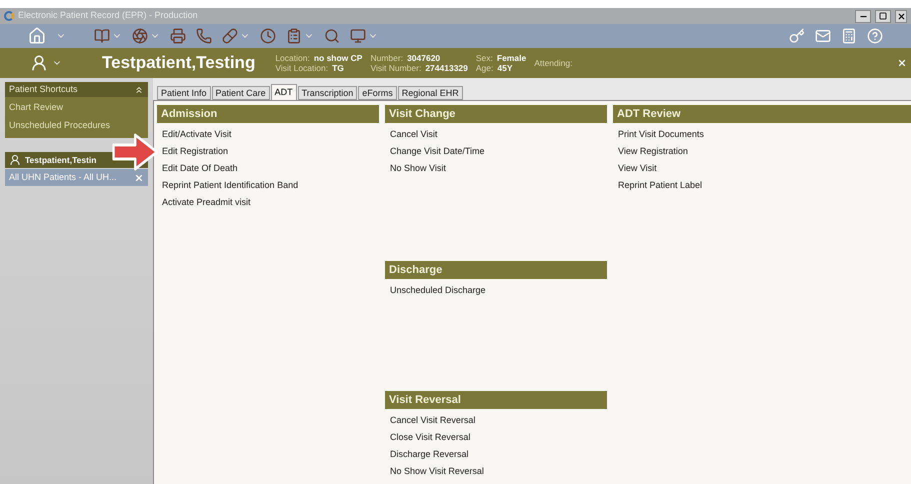 The width and height of the screenshot is (911, 484). Describe the element at coordinates (423, 58) in the screenshot. I see `field-value: 3047620` at that location.